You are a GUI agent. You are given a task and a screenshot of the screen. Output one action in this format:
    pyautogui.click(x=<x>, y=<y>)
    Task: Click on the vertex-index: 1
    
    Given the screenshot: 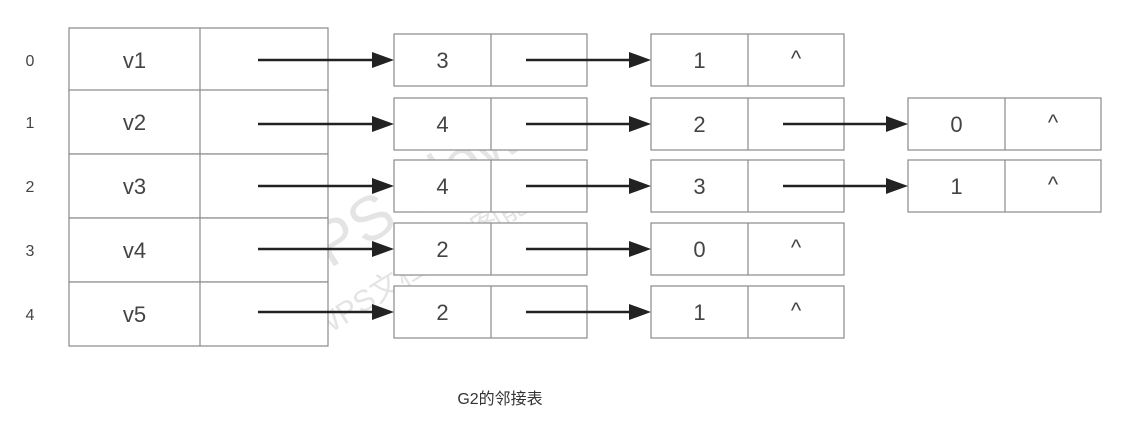 What is the action you would take?
    pyautogui.click(x=30, y=123)
    